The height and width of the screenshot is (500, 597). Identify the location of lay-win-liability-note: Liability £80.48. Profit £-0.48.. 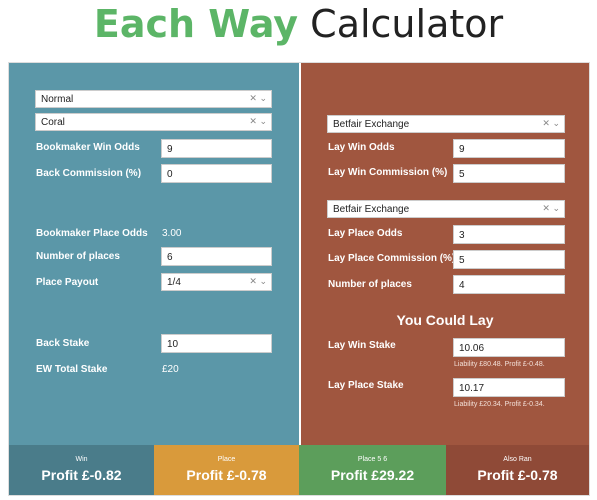
(499, 364).